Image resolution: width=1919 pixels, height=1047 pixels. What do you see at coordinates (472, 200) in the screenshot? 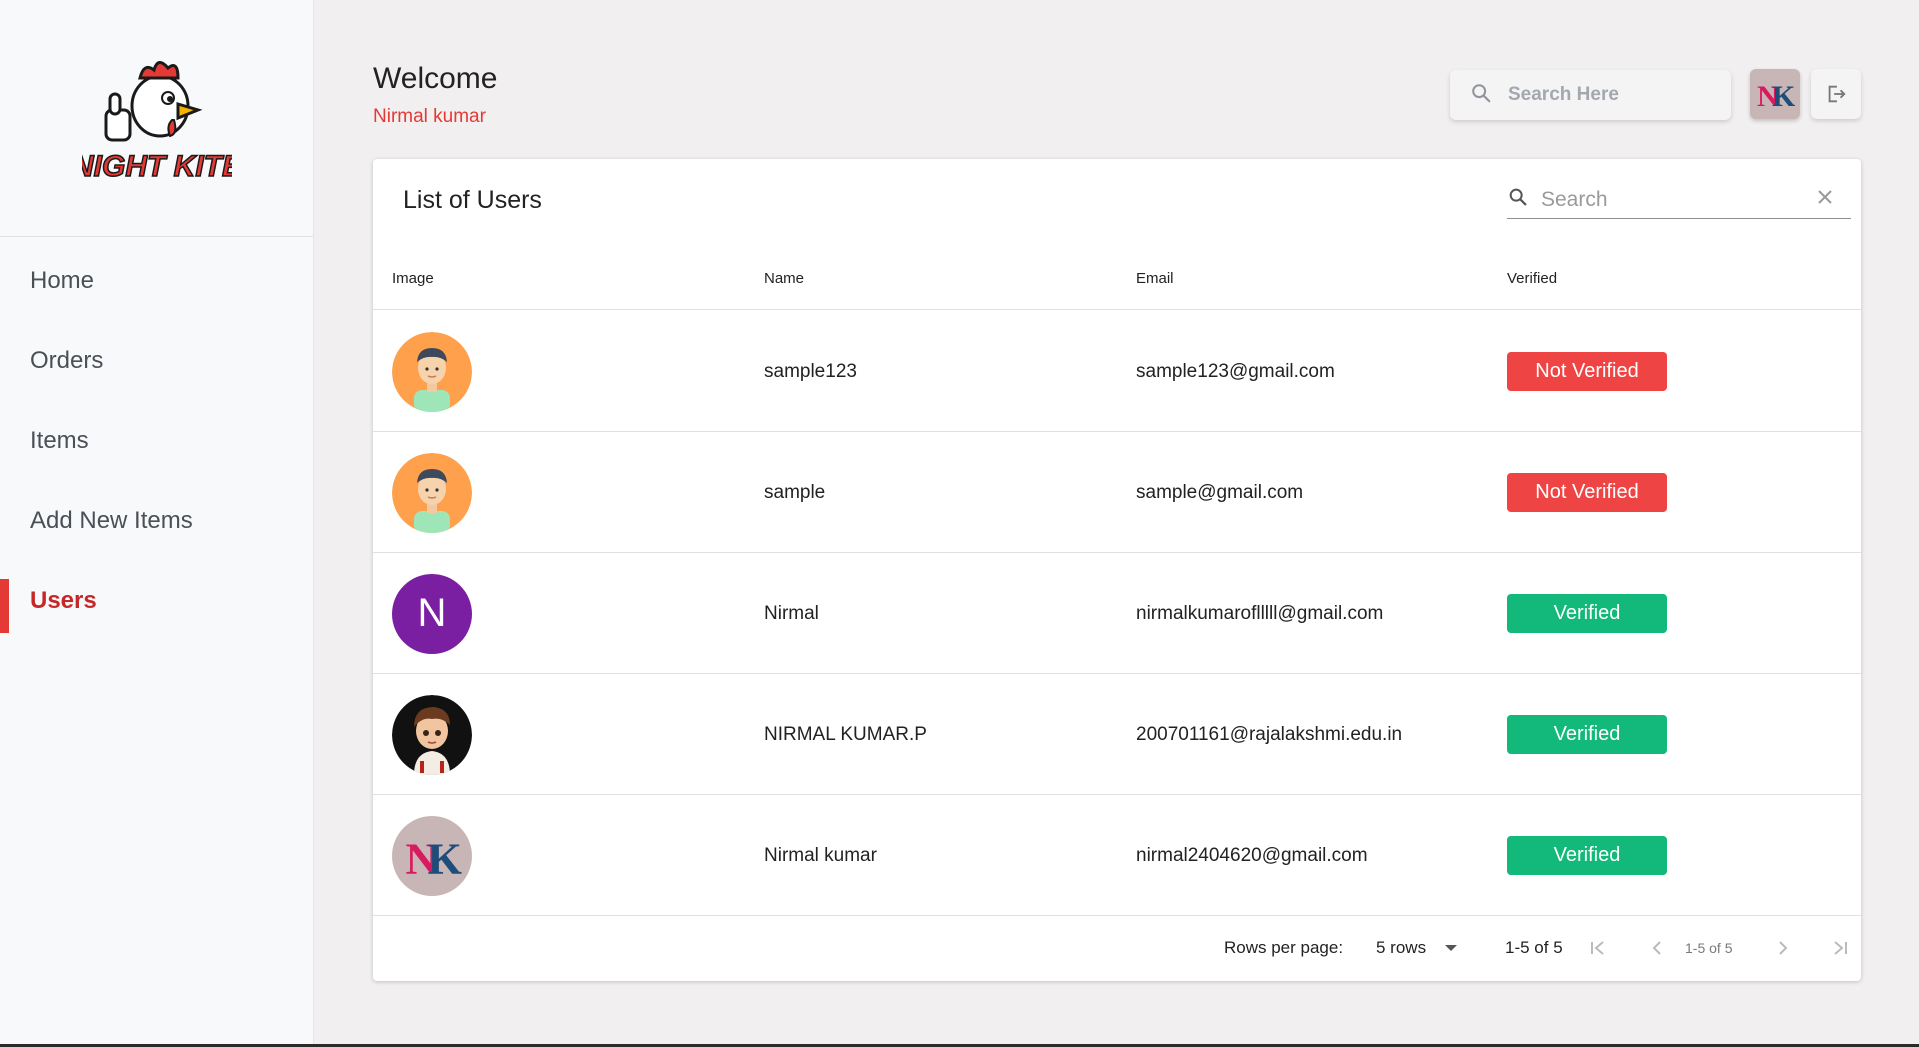
I see `table-title: List of Users` at bounding box center [472, 200].